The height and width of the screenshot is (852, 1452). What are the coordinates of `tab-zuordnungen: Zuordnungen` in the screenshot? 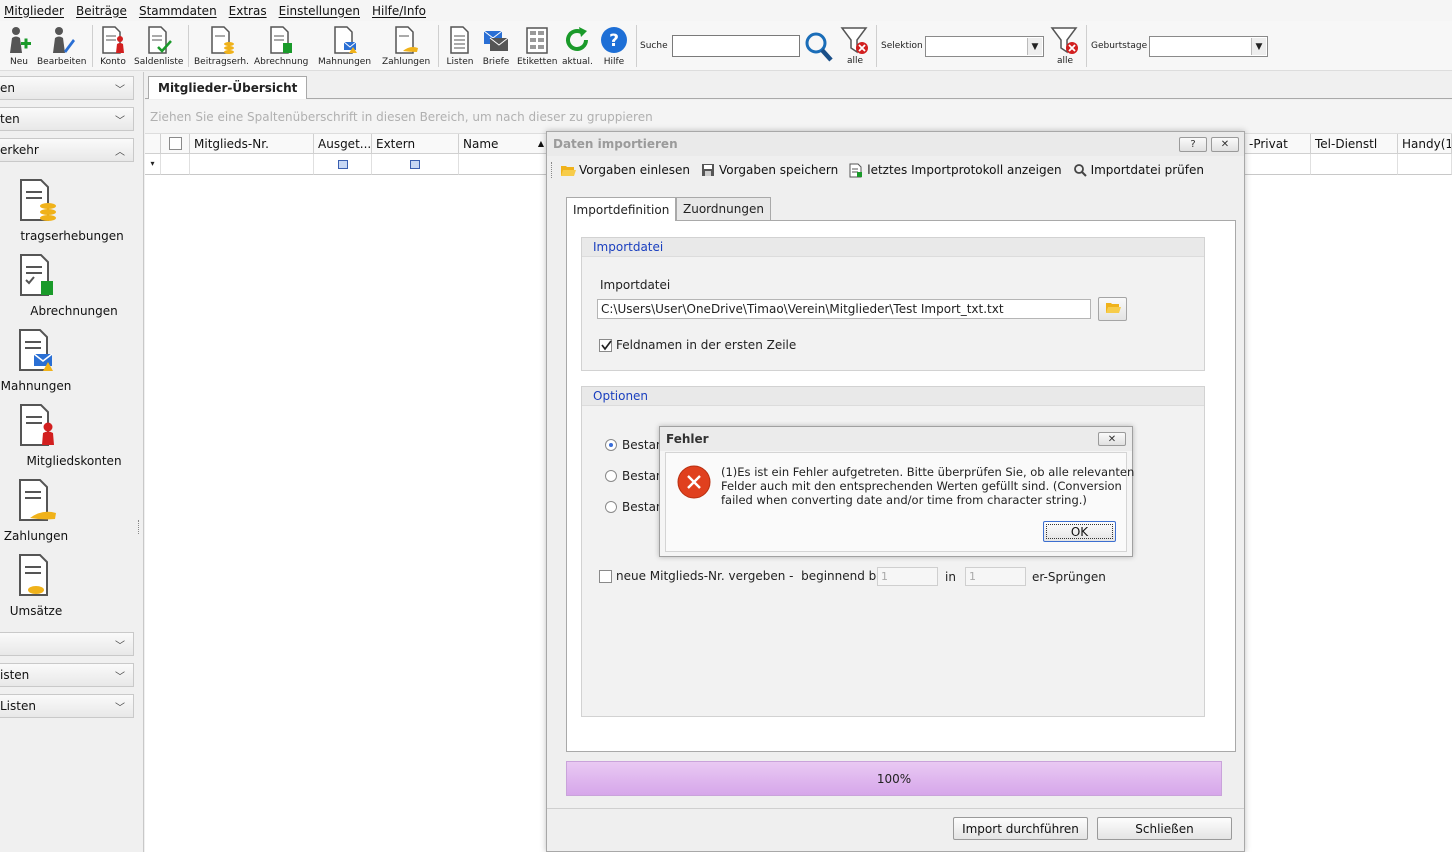 It's located at (723, 208).